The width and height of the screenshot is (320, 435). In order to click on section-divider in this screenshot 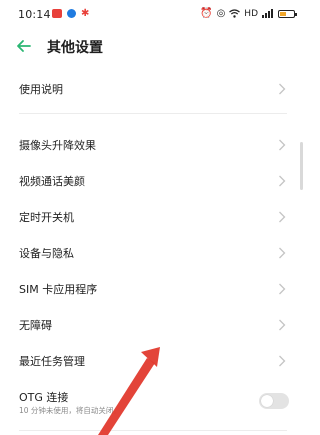, I will do `click(153, 113)`.